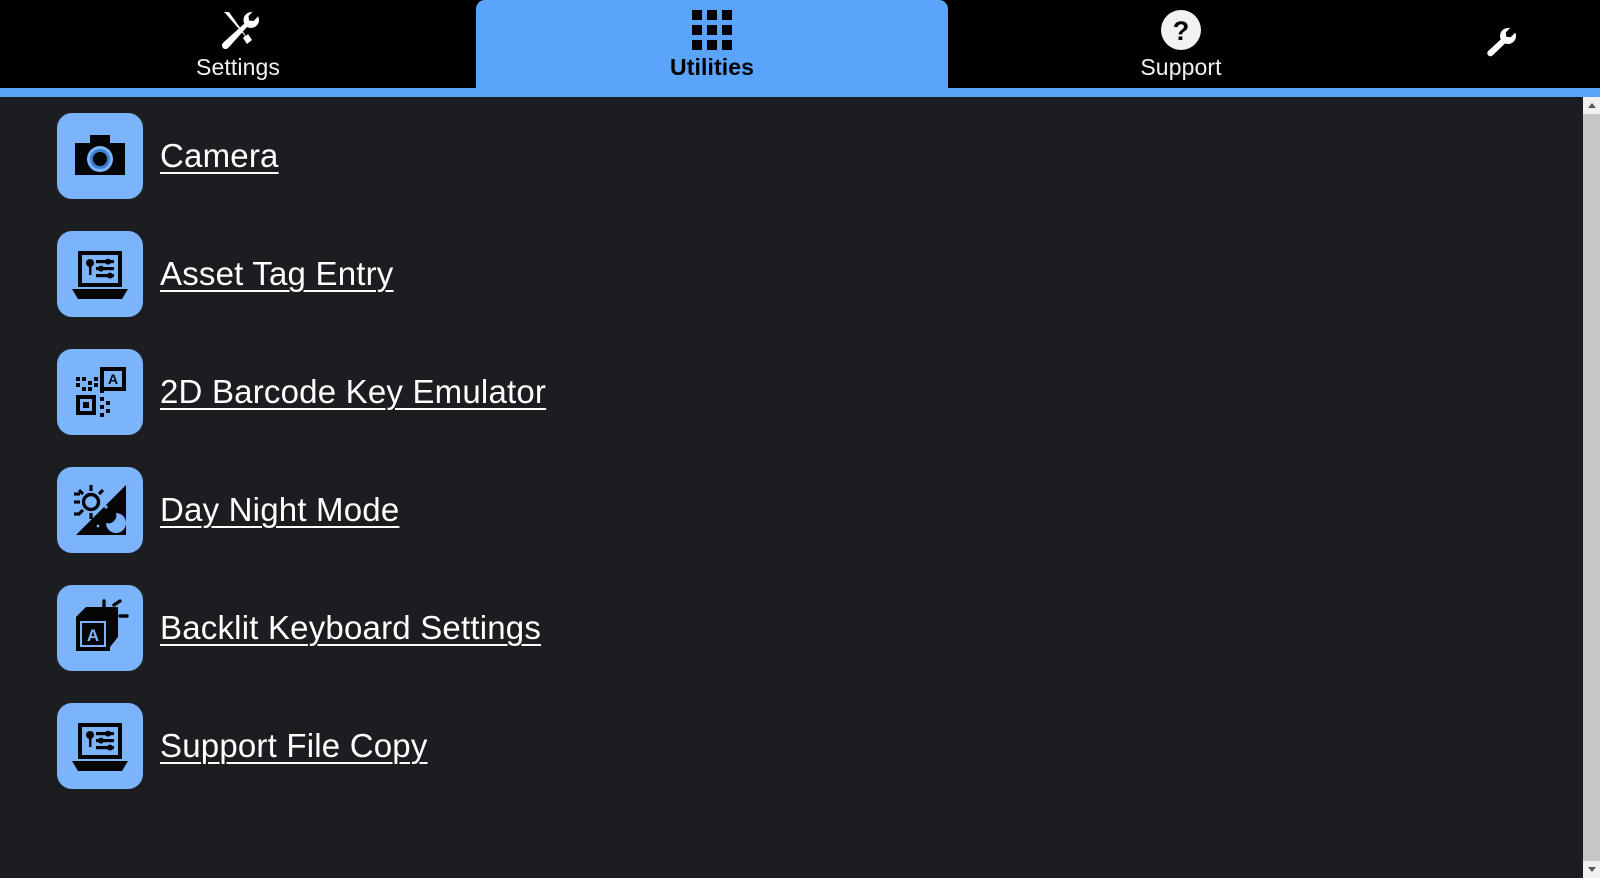  I want to click on camera-icon, so click(100, 156).